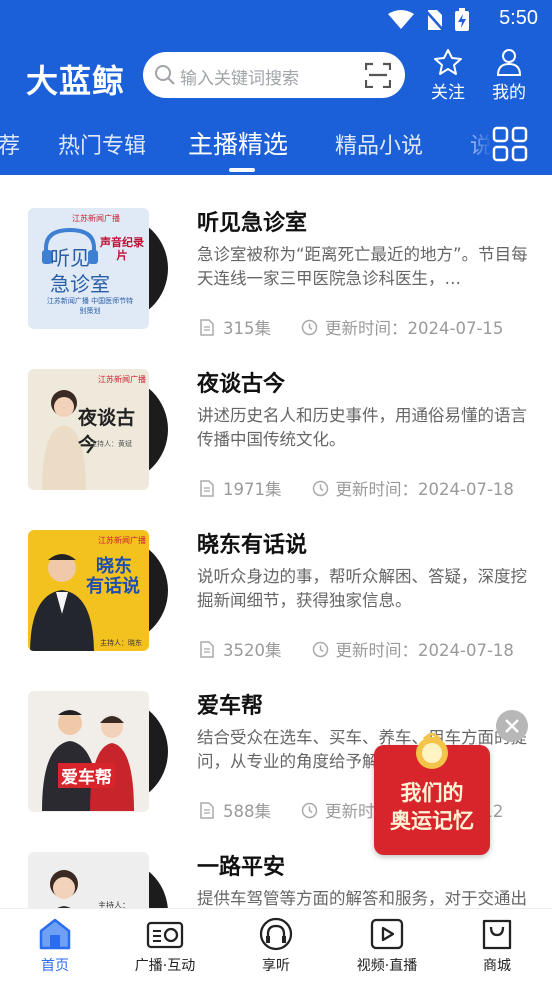  I want to click on nav-listen: 享听, so click(276, 946).